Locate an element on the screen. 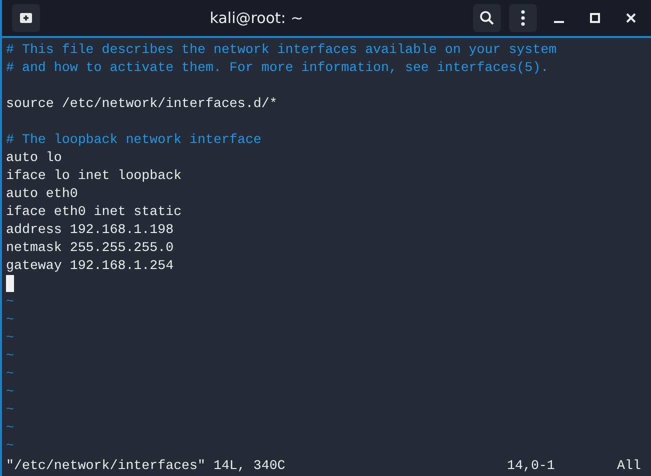 Image resolution: width=651 pixels, height=476 pixels. minimize-icon is located at coordinates (559, 22).